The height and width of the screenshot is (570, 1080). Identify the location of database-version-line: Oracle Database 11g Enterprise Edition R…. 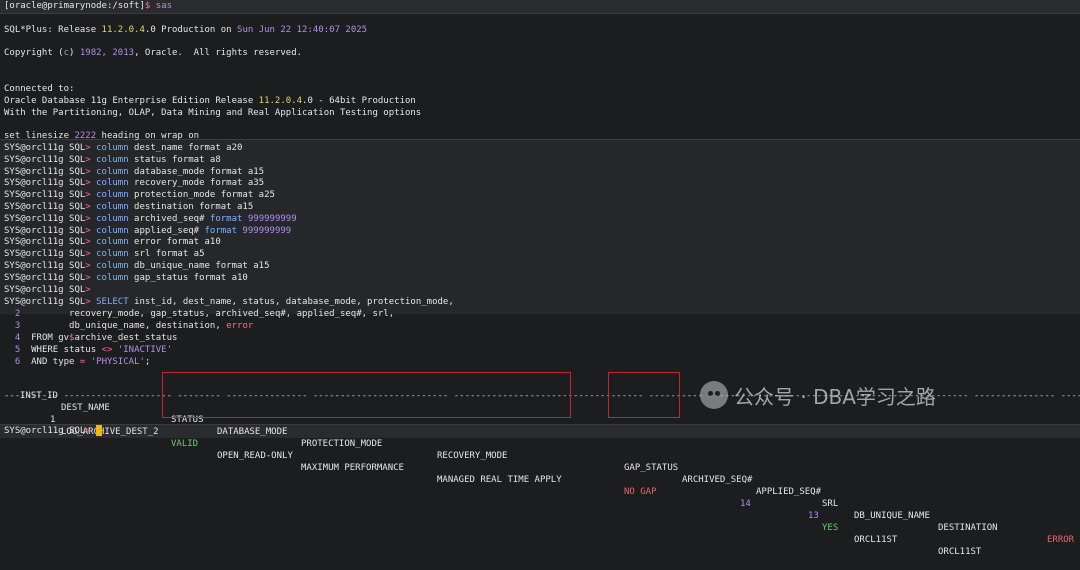
(210, 101).